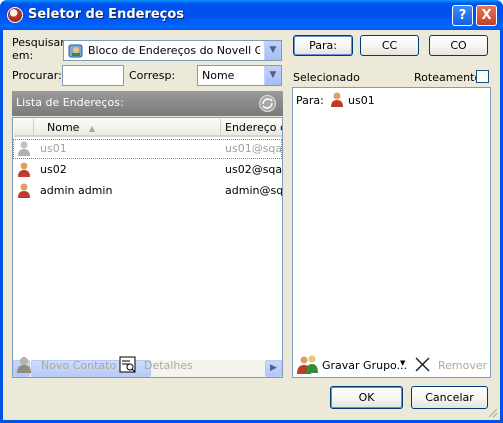  Describe the element at coordinates (23, 55) in the screenshot. I see `search-in-label-line2: em:` at that location.